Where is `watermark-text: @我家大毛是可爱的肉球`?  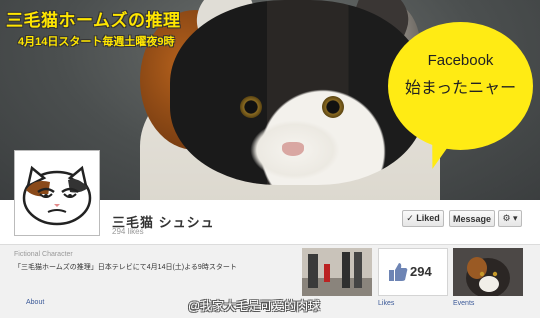
watermark-text: @我家大毛是可爱的肉球 is located at coordinates (254, 306).